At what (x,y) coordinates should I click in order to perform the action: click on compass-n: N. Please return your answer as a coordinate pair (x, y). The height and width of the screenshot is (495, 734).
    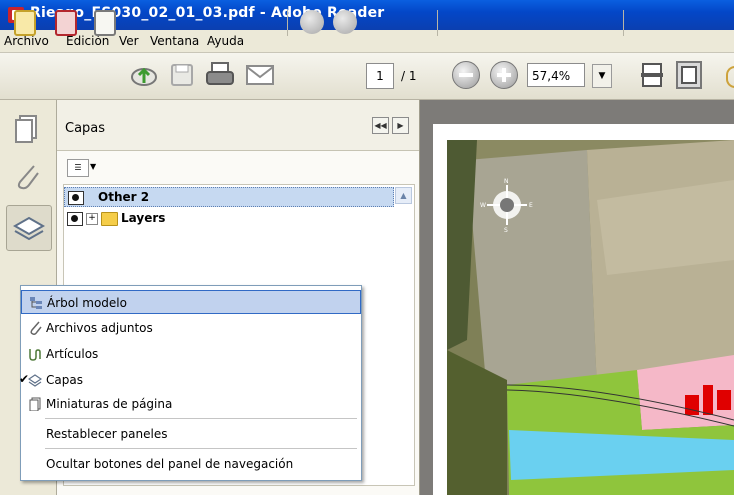
    Looking at the image, I should click on (506, 181).